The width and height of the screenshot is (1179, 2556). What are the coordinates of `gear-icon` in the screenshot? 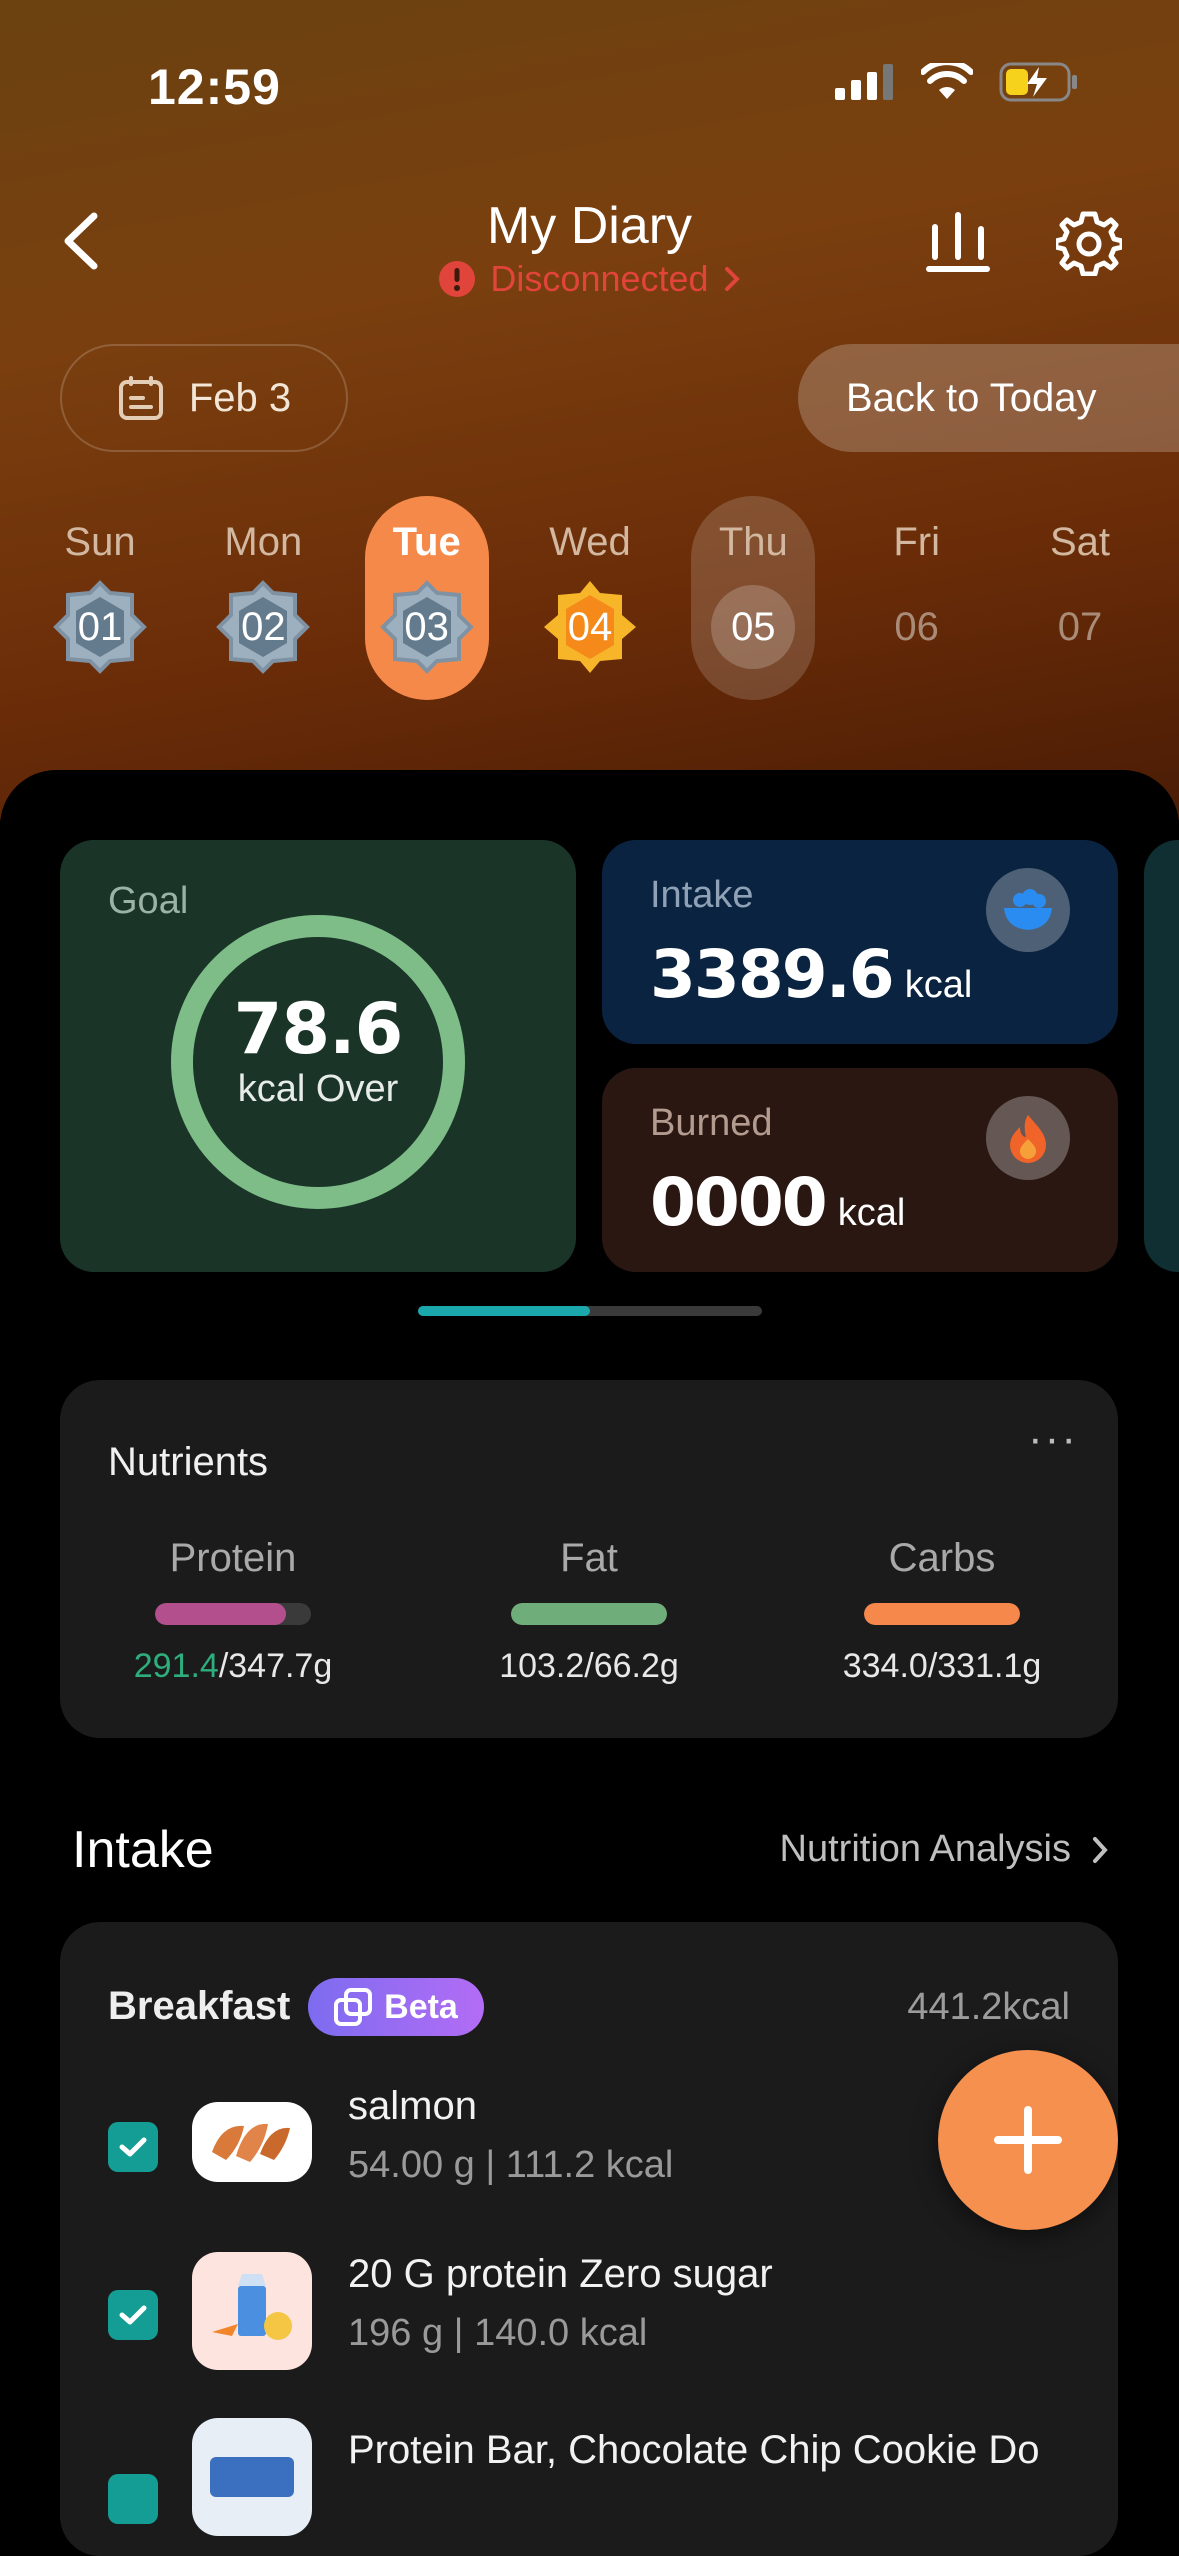 It's located at (1089, 243).